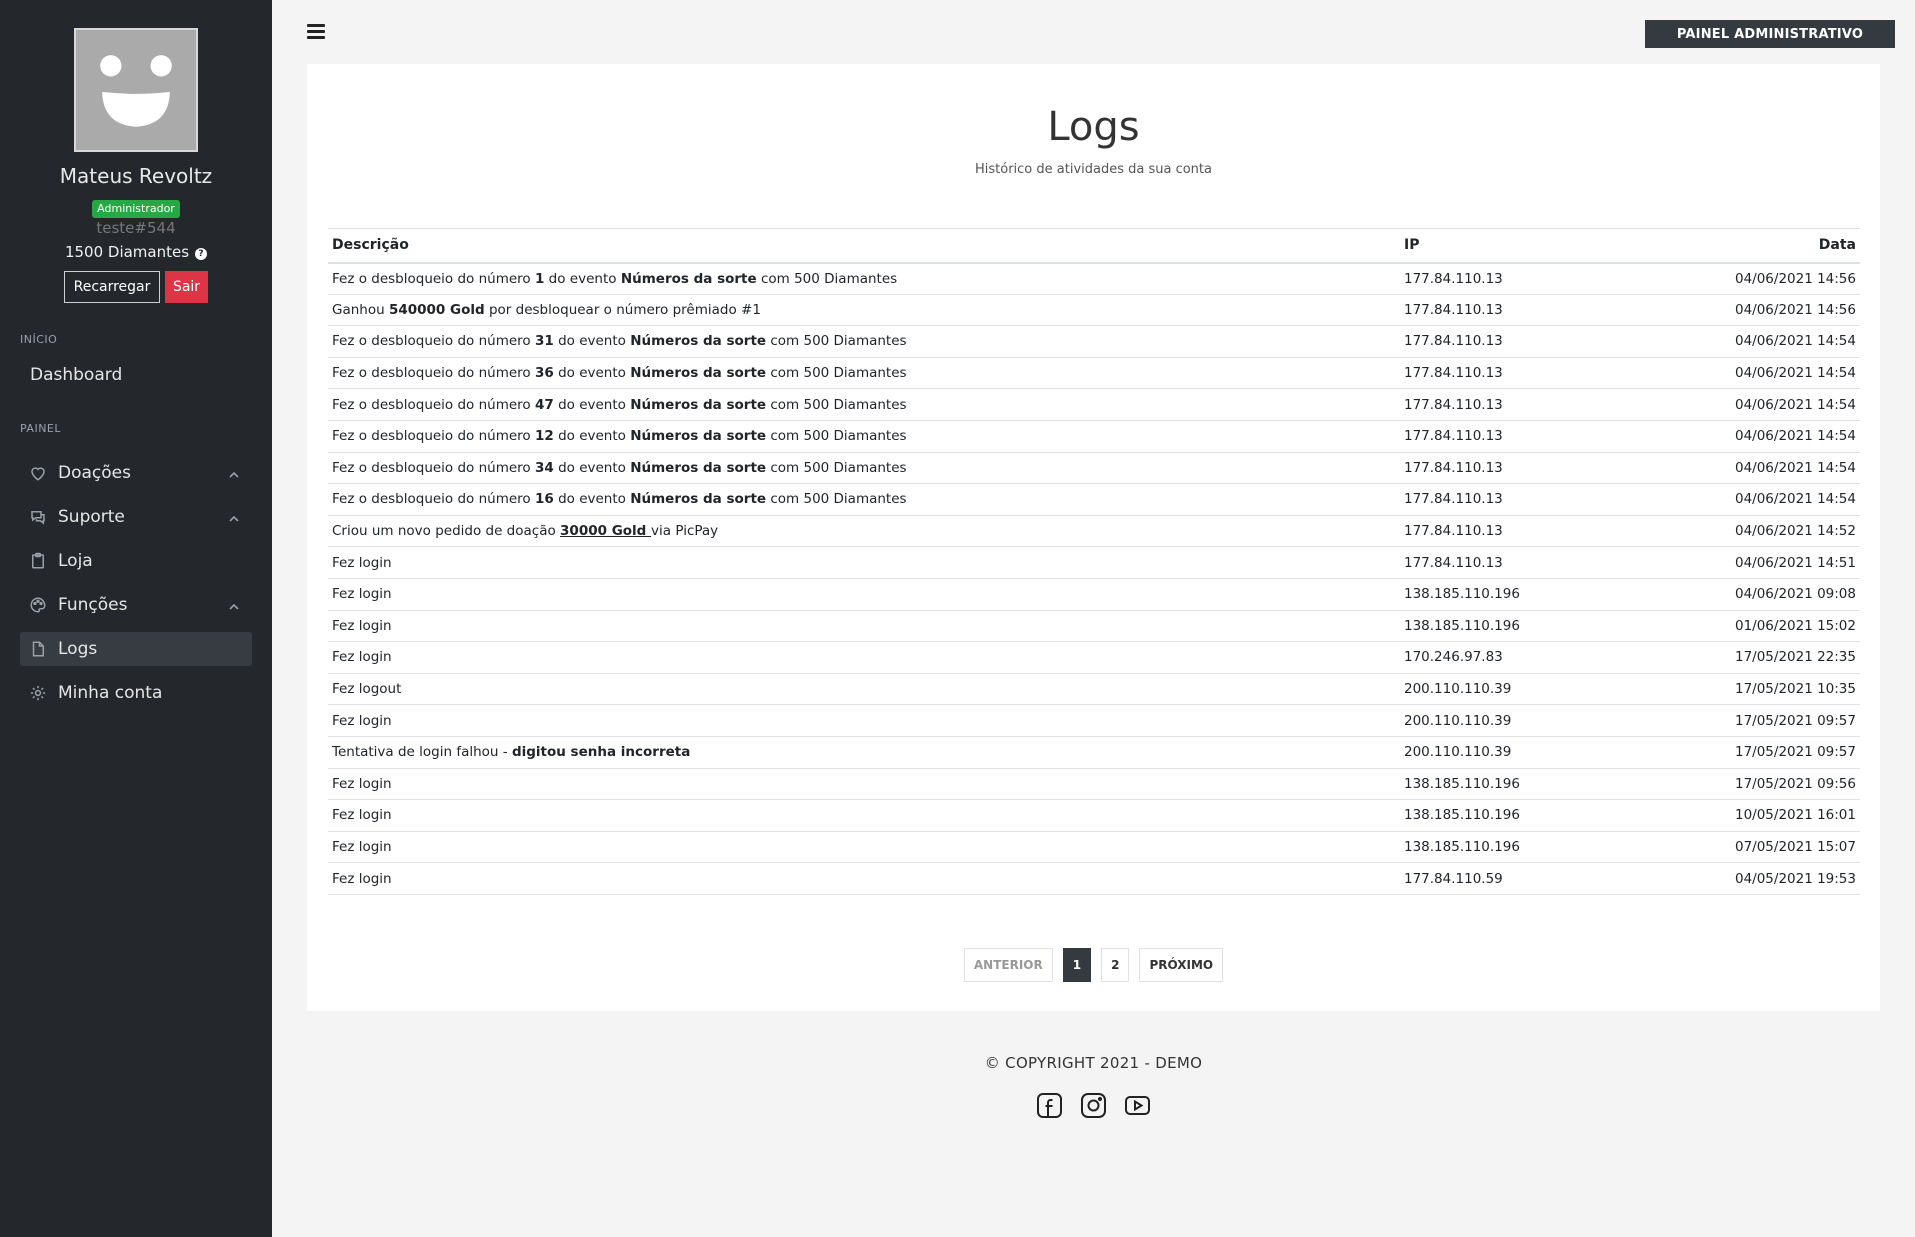 The image size is (1915, 1237). Describe the element at coordinates (136, 375) in the screenshot. I see `sidebar-item-dashboard: Dashboard` at that location.